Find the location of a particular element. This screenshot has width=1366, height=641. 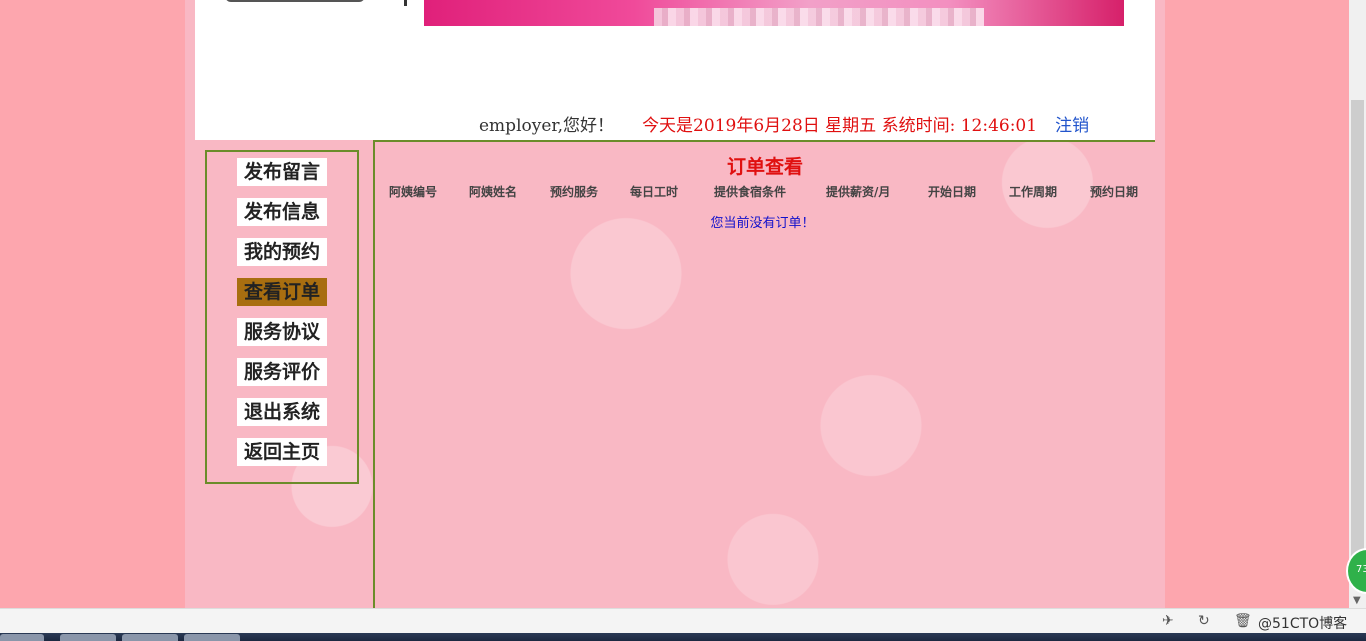

column-header-nanny-name: 阿姨姓名 is located at coordinates (493, 192).